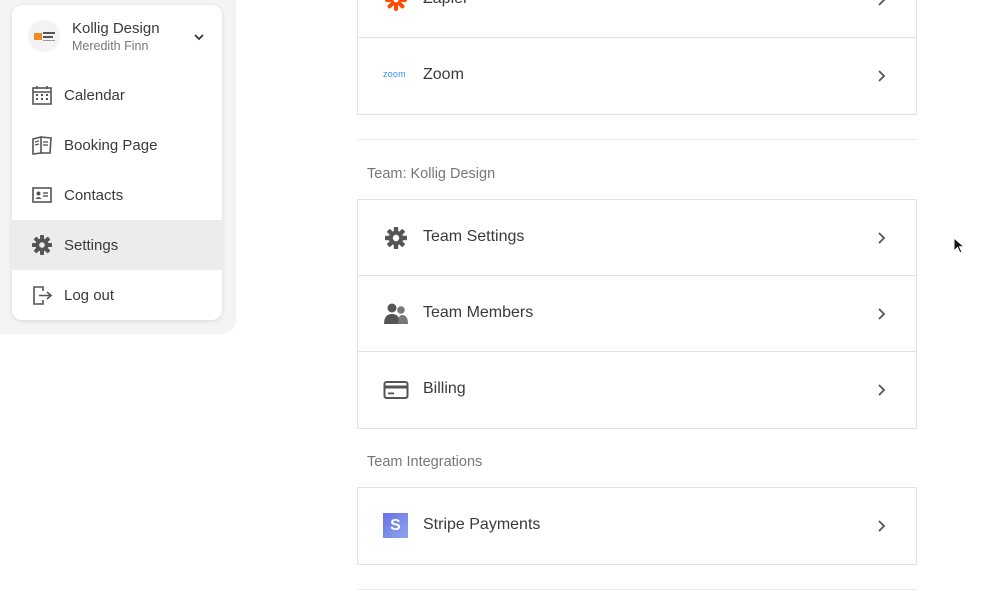  Describe the element at coordinates (42, 145) in the screenshot. I see `book-icon` at that location.